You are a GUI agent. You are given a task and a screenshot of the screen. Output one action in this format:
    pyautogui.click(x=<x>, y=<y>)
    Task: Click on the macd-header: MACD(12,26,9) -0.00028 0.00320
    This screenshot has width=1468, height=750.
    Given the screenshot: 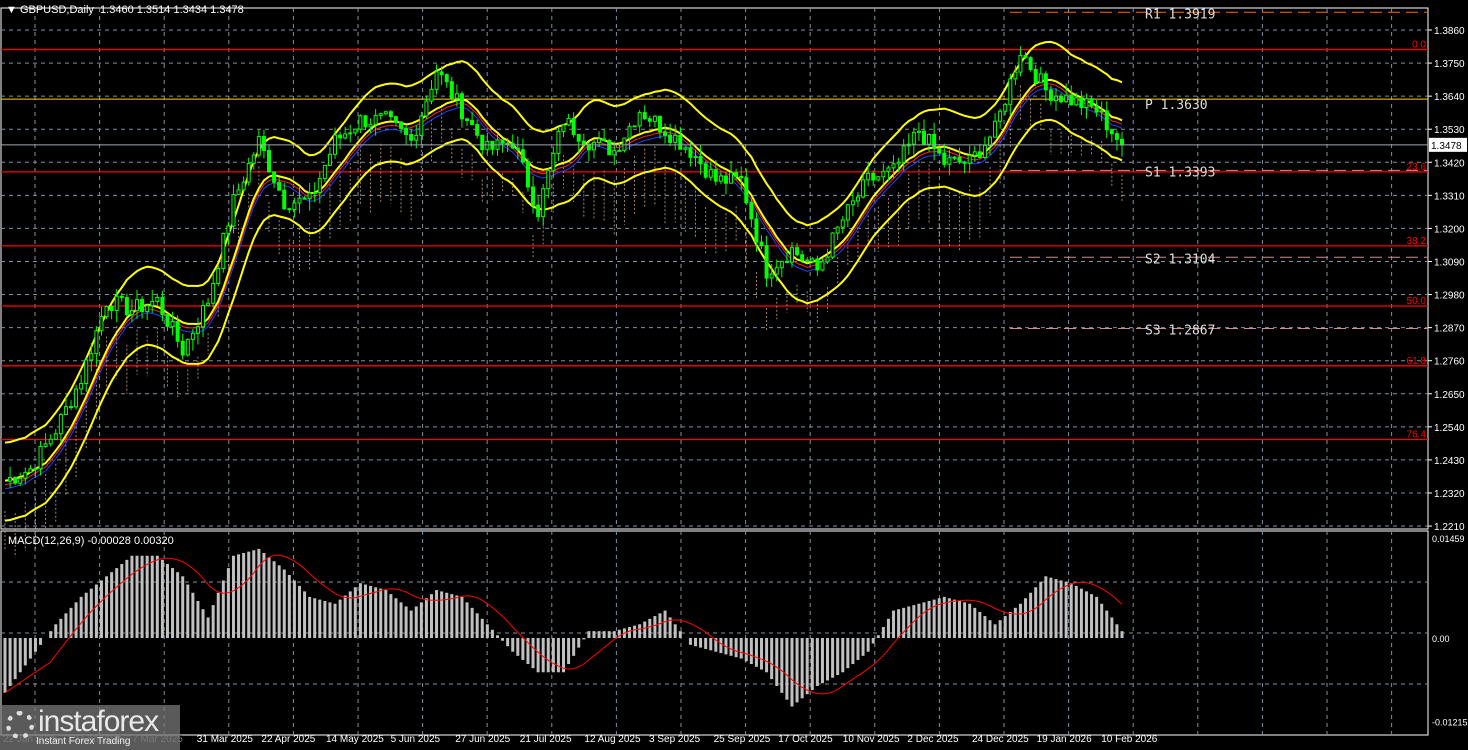 What is the action you would take?
    pyautogui.click(x=91, y=541)
    